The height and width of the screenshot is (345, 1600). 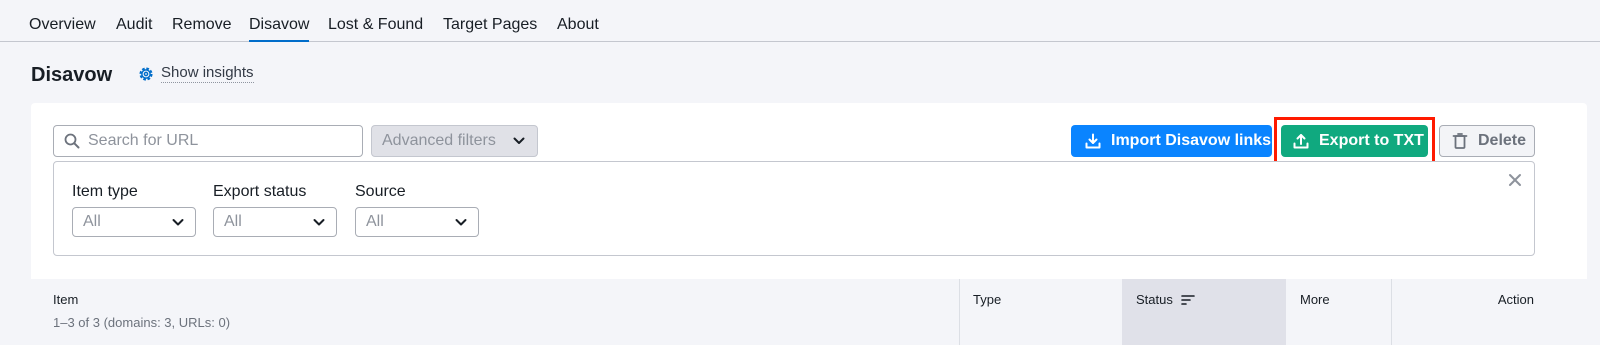 I want to click on advanced-filters-button: Advanced filters, so click(x=454, y=141).